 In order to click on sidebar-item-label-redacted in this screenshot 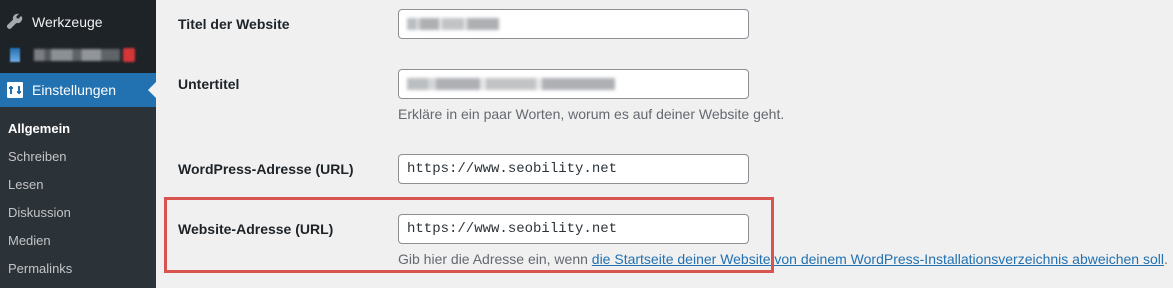, I will do `click(77, 55)`.